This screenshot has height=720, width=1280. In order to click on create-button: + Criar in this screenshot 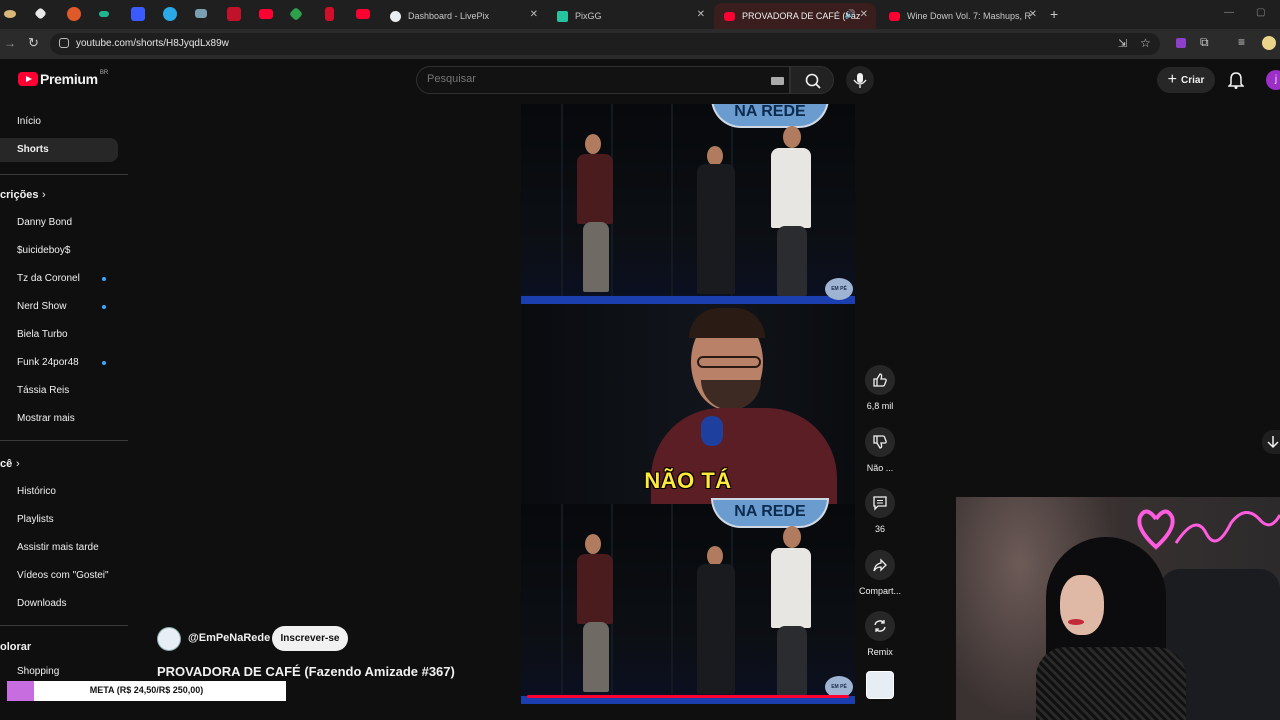, I will do `click(1186, 80)`.